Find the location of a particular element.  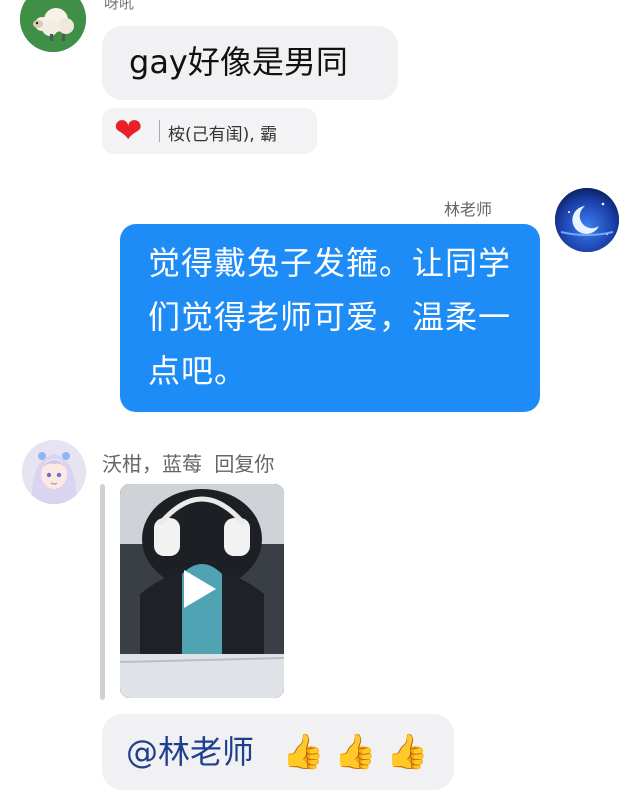

anime-girl-avatar-image is located at coordinates (54, 472).